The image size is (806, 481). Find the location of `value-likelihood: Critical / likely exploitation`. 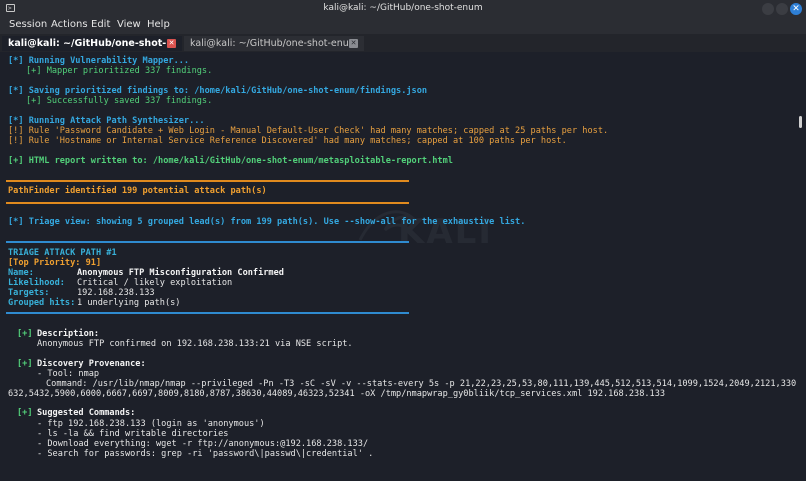

value-likelihood: Critical / likely exploitation is located at coordinates (155, 283).